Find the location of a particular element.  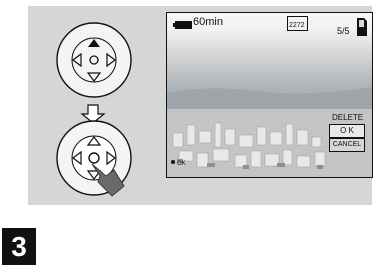

hint-dot-icon is located at coordinates (173, 162).